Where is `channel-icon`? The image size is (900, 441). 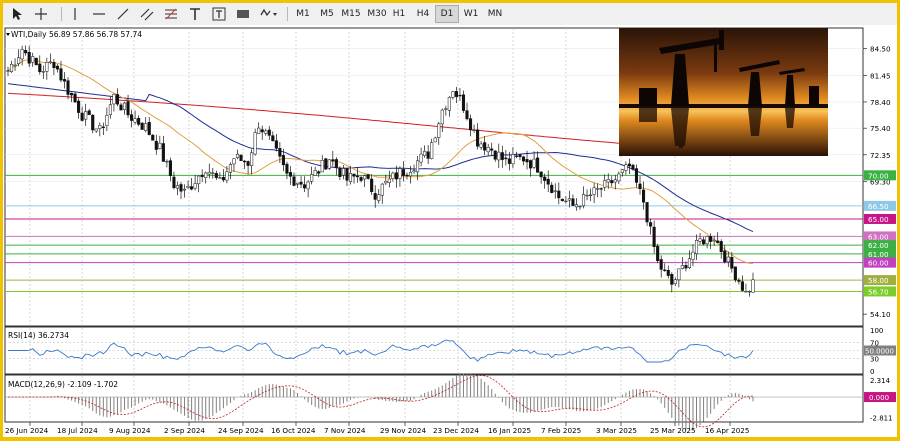 channel-icon is located at coordinates (147, 14).